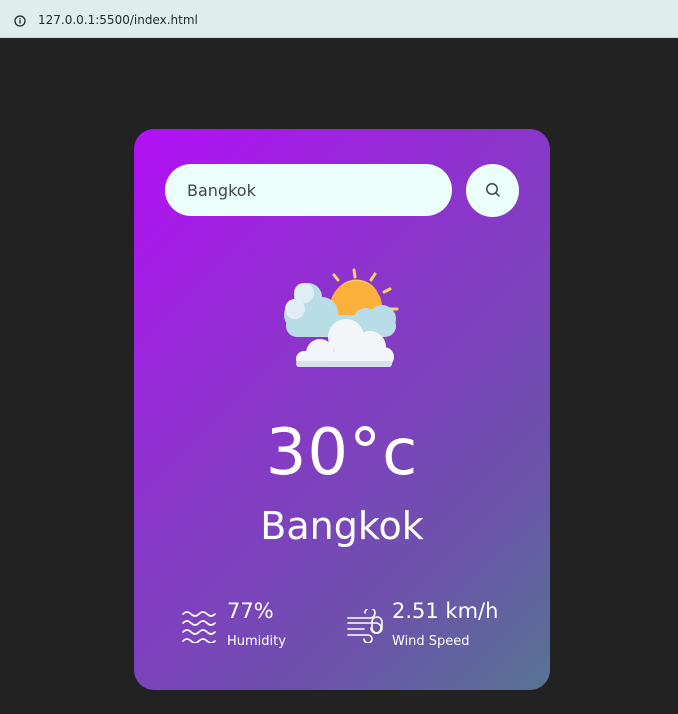  What do you see at coordinates (365, 626) in the screenshot?
I see `wind-icon` at bounding box center [365, 626].